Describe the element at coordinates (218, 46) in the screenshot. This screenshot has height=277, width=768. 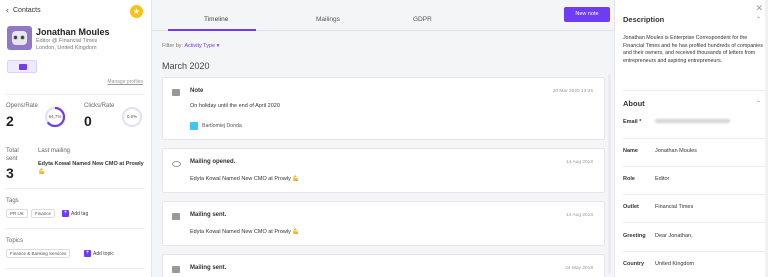
I see `caret-down-icon: ▾` at that location.